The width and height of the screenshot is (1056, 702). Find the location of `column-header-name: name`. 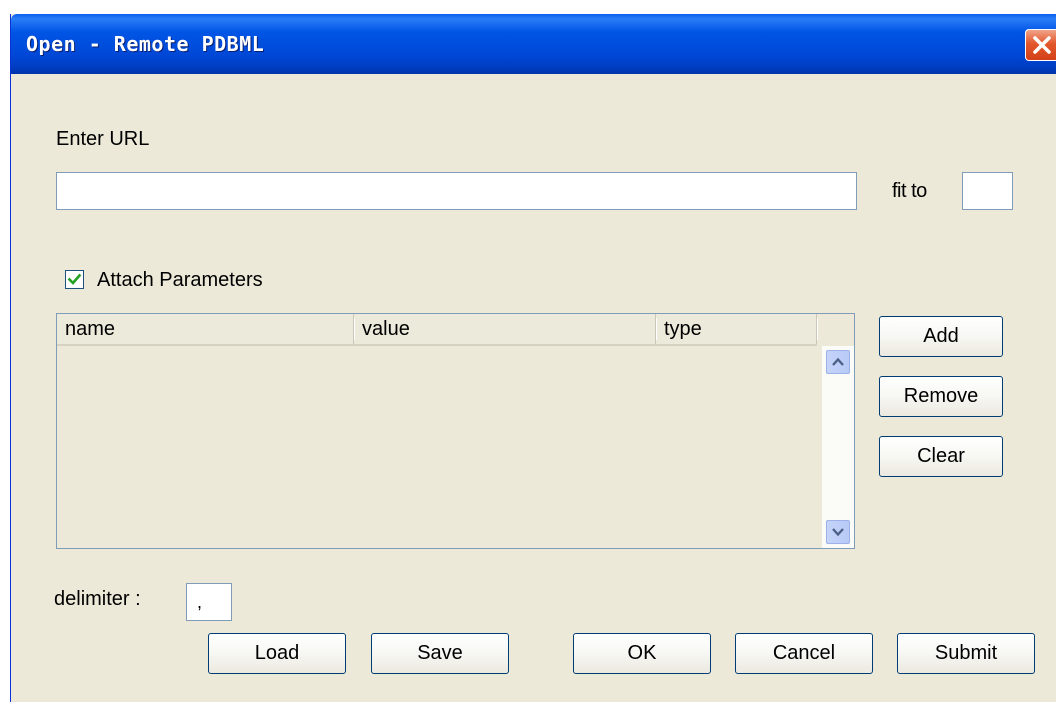

column-header-name: name is located at coordinates (206, 329).